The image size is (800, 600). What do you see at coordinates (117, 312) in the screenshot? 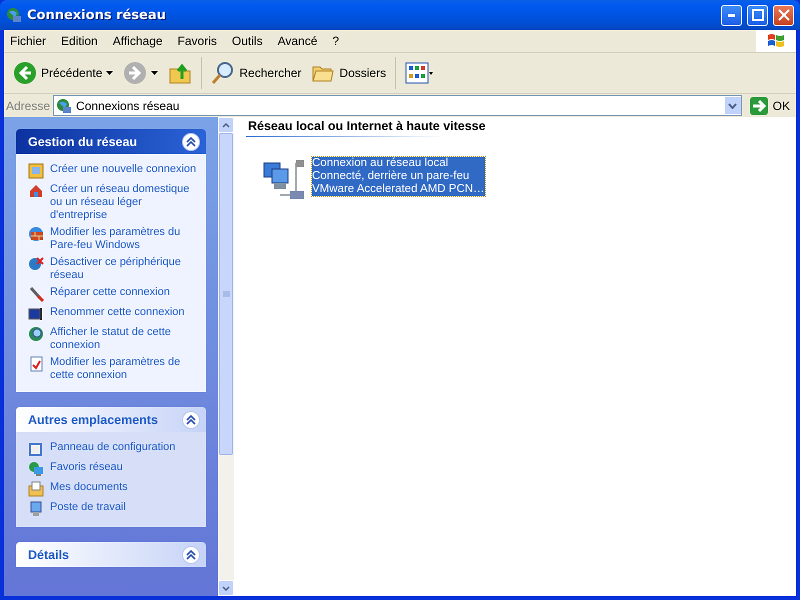
I see `task-link: Renommer cette connexion` at bounding box center [117, 312].